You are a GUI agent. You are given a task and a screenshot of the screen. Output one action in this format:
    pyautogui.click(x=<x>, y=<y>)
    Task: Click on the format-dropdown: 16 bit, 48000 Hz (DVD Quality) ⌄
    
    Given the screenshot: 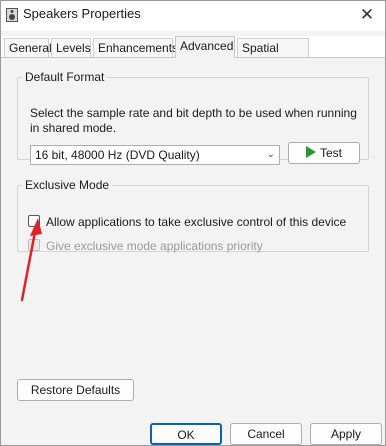 What is the action you would take?
    pyautogui.click(x=155, y=155)
    